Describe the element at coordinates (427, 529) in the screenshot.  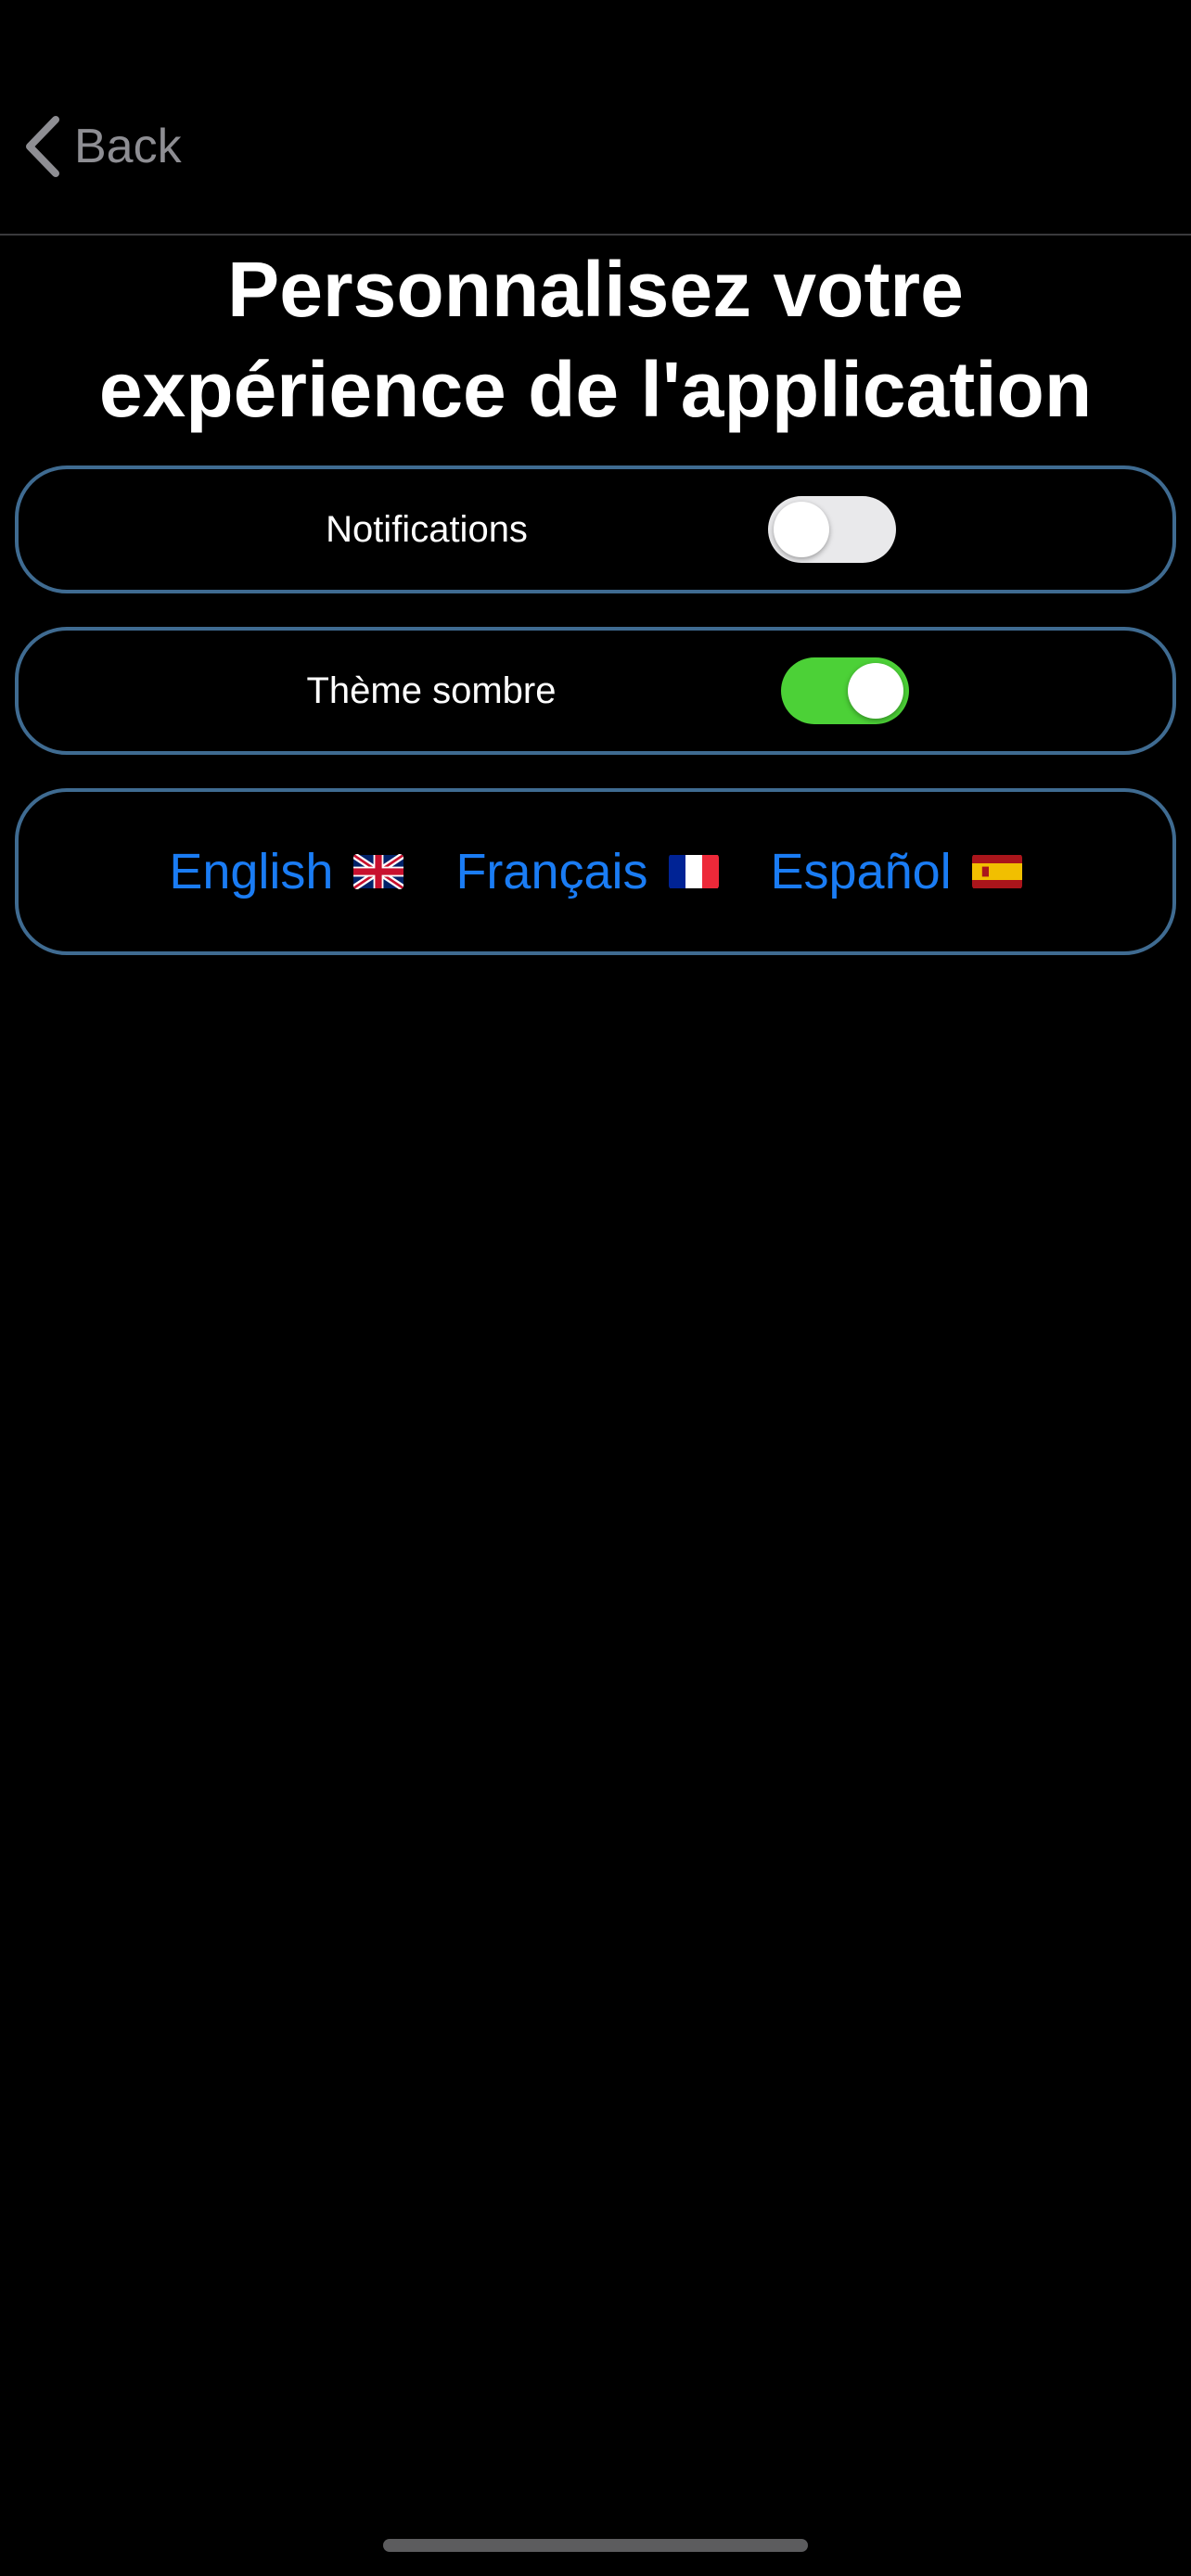
I see `notifications-label: Notifications` at that location.